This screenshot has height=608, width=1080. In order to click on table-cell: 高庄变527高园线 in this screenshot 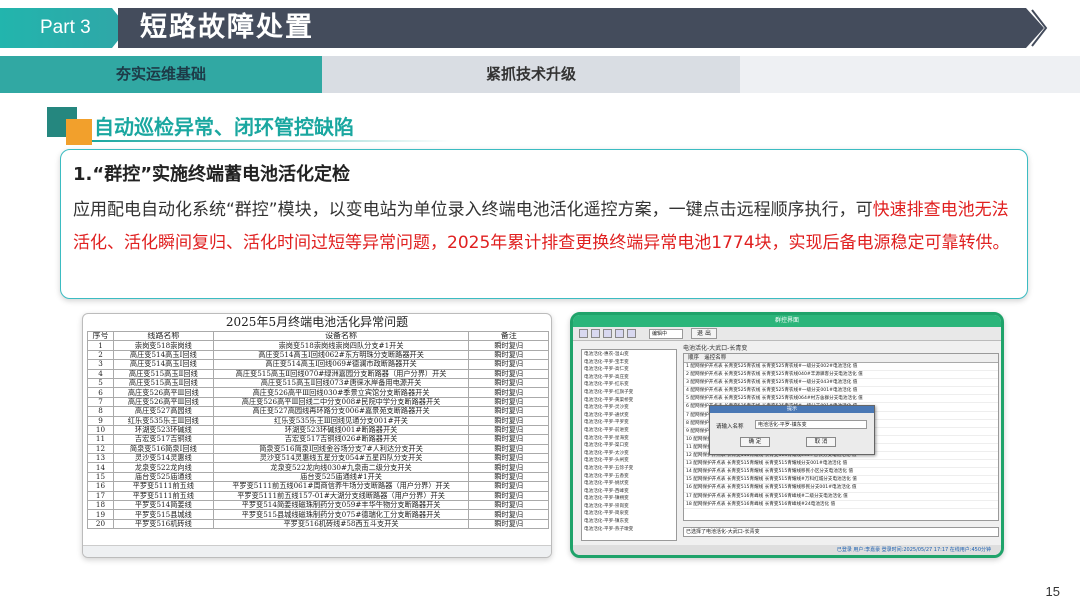, I will do `click(163, 411)`.